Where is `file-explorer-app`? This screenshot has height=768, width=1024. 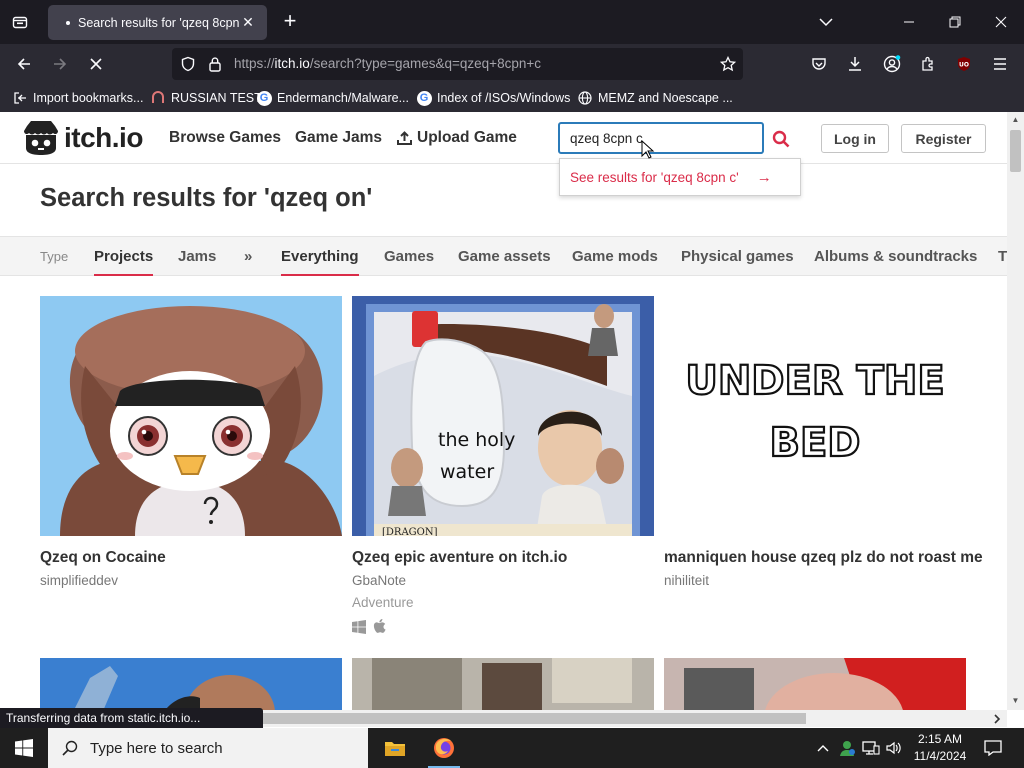
file-explorer-app is located at coordinates (395, 748).